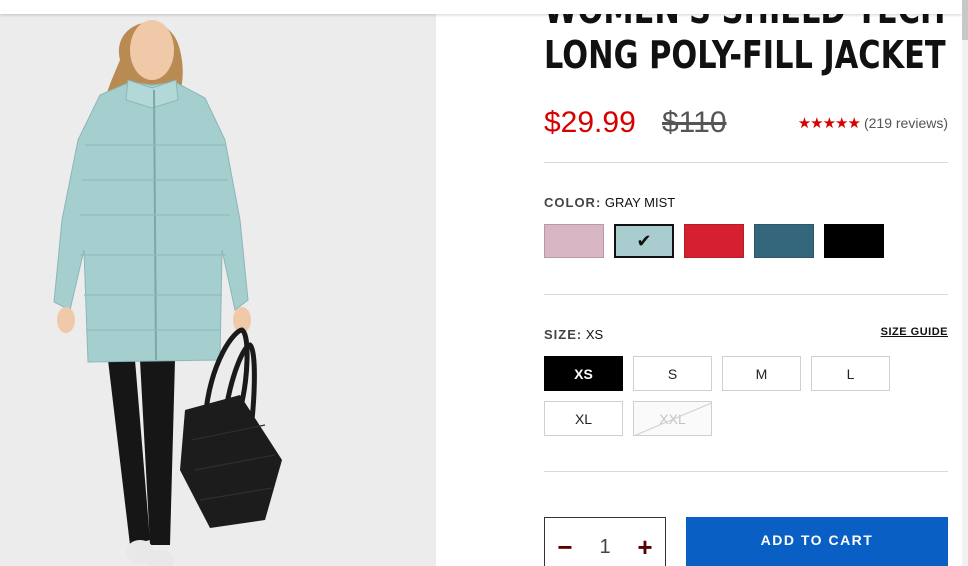  I want to click on size-option-xl: XL, so click(583, 418).